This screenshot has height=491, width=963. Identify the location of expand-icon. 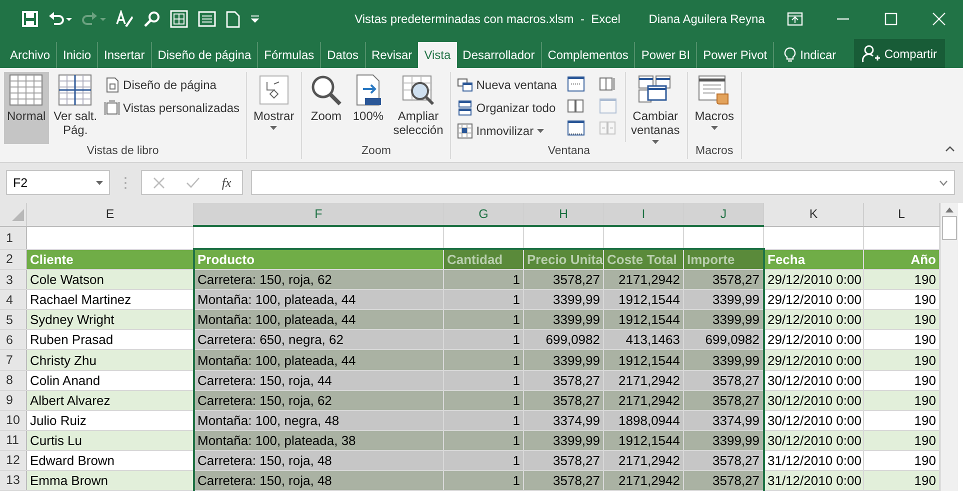
(943, 183).